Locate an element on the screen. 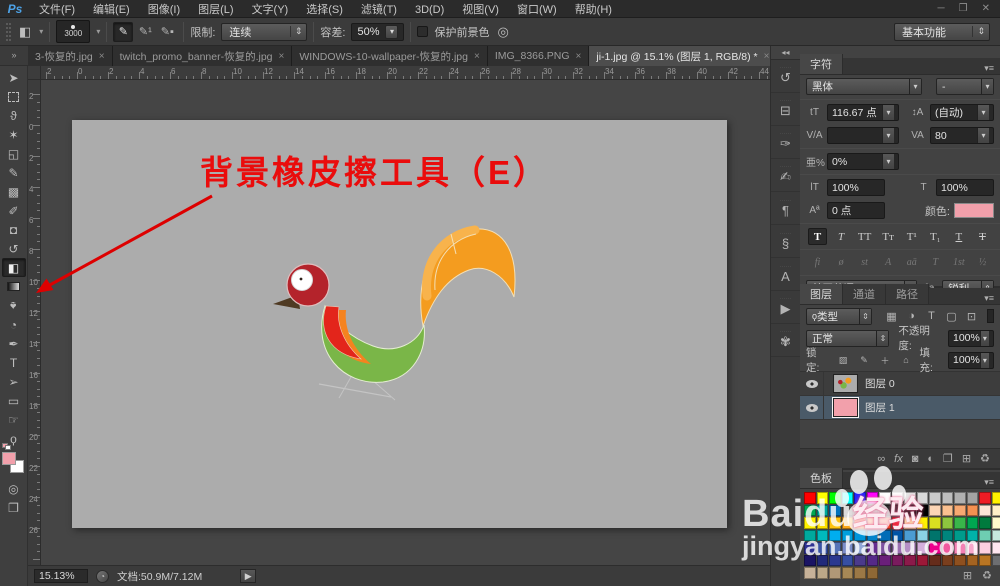 The width and height of the screenshot is (1000, 586). tab-character: 字符 is located at coordinates (821, 64).